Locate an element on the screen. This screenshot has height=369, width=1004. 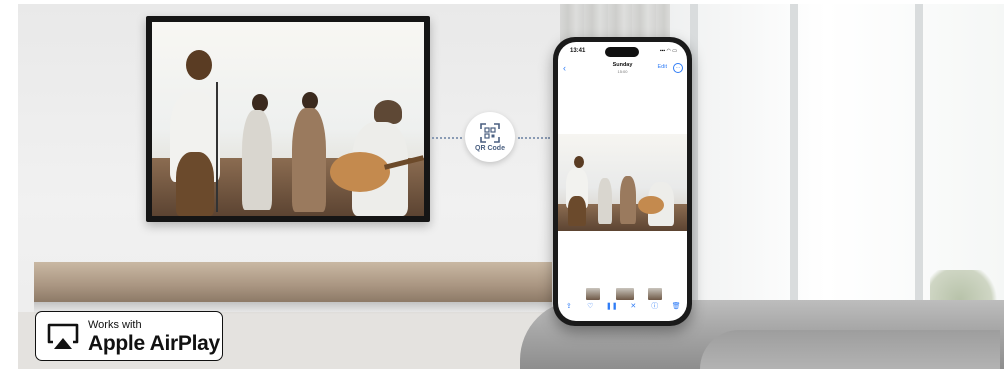
guitarist-hat is located at coordinates (388, 112).